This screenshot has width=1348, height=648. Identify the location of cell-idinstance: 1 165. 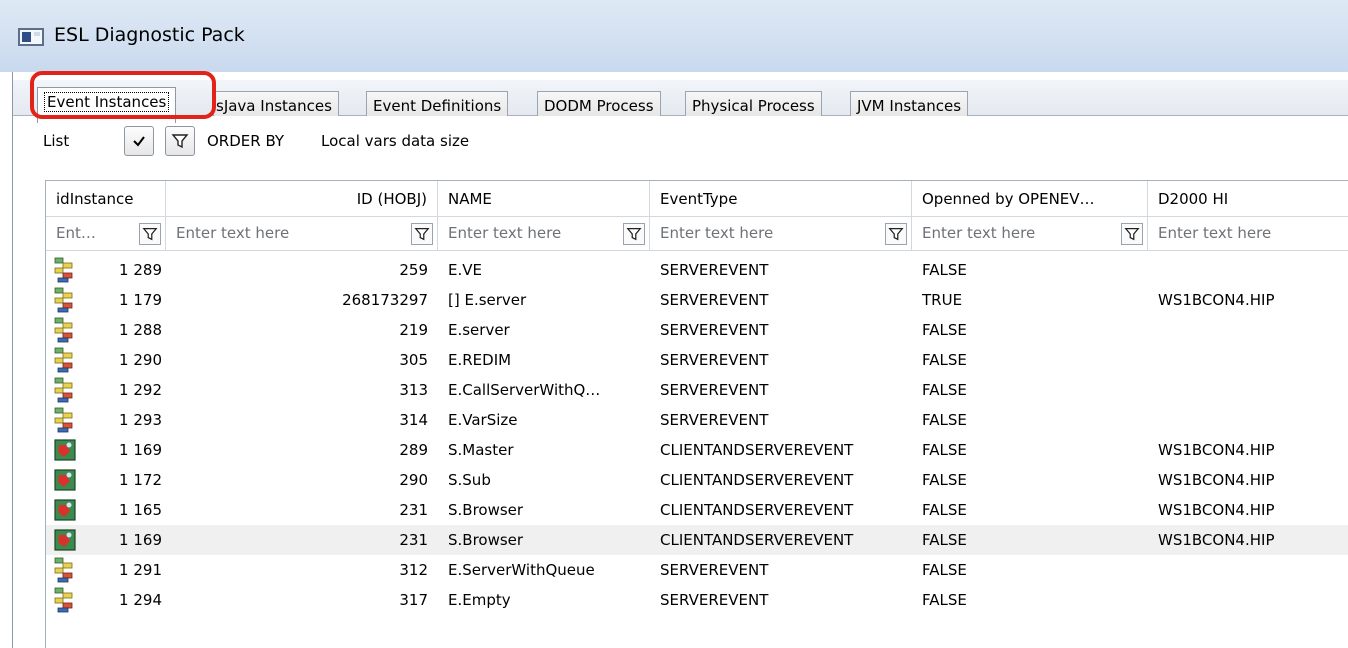
(140, 510).